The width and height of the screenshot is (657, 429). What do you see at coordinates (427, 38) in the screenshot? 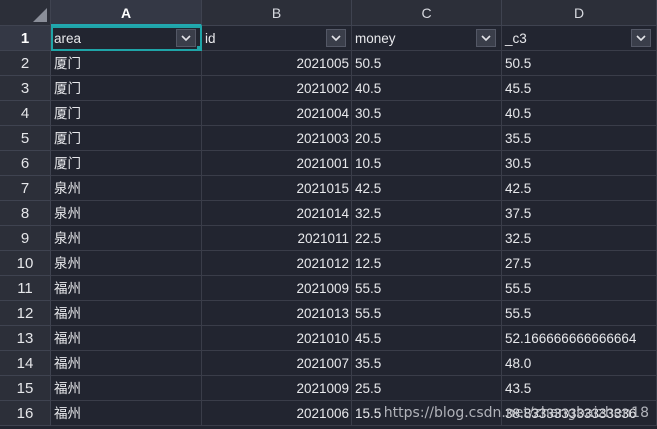
I see `header-cell-money: money` at bounding box center [427, 38].